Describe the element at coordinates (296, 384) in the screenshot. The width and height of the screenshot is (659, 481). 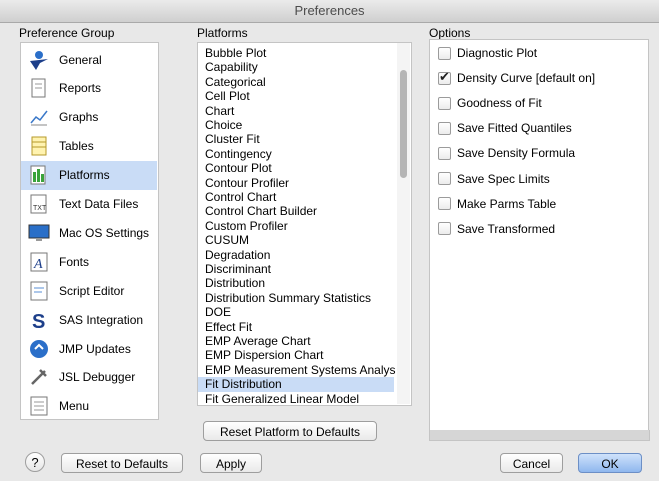
I see `platform-list-item: Fit Distribution` at that location.